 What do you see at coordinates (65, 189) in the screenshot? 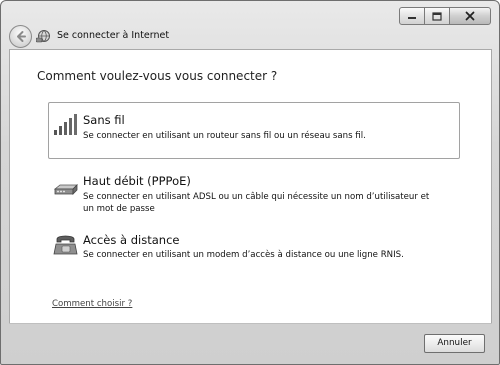
I see `broadband-modem-icon` at bounding box center [65, 189].